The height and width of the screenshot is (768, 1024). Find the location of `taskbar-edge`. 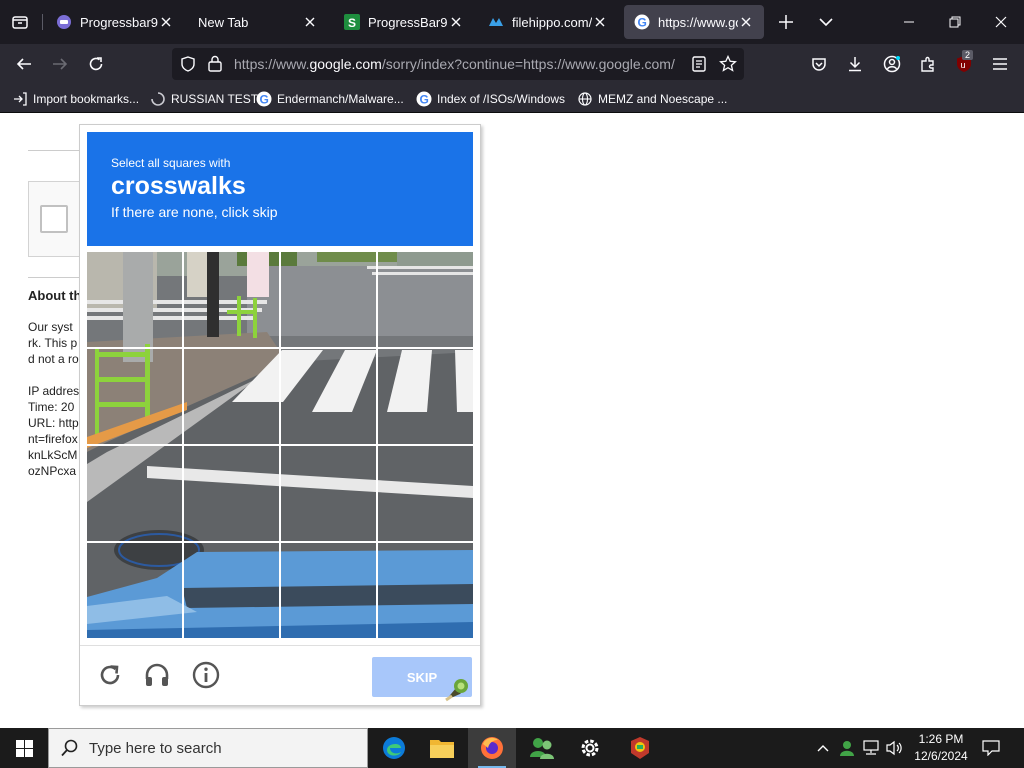

taskbar-edge is located at coordinates (394, 748).